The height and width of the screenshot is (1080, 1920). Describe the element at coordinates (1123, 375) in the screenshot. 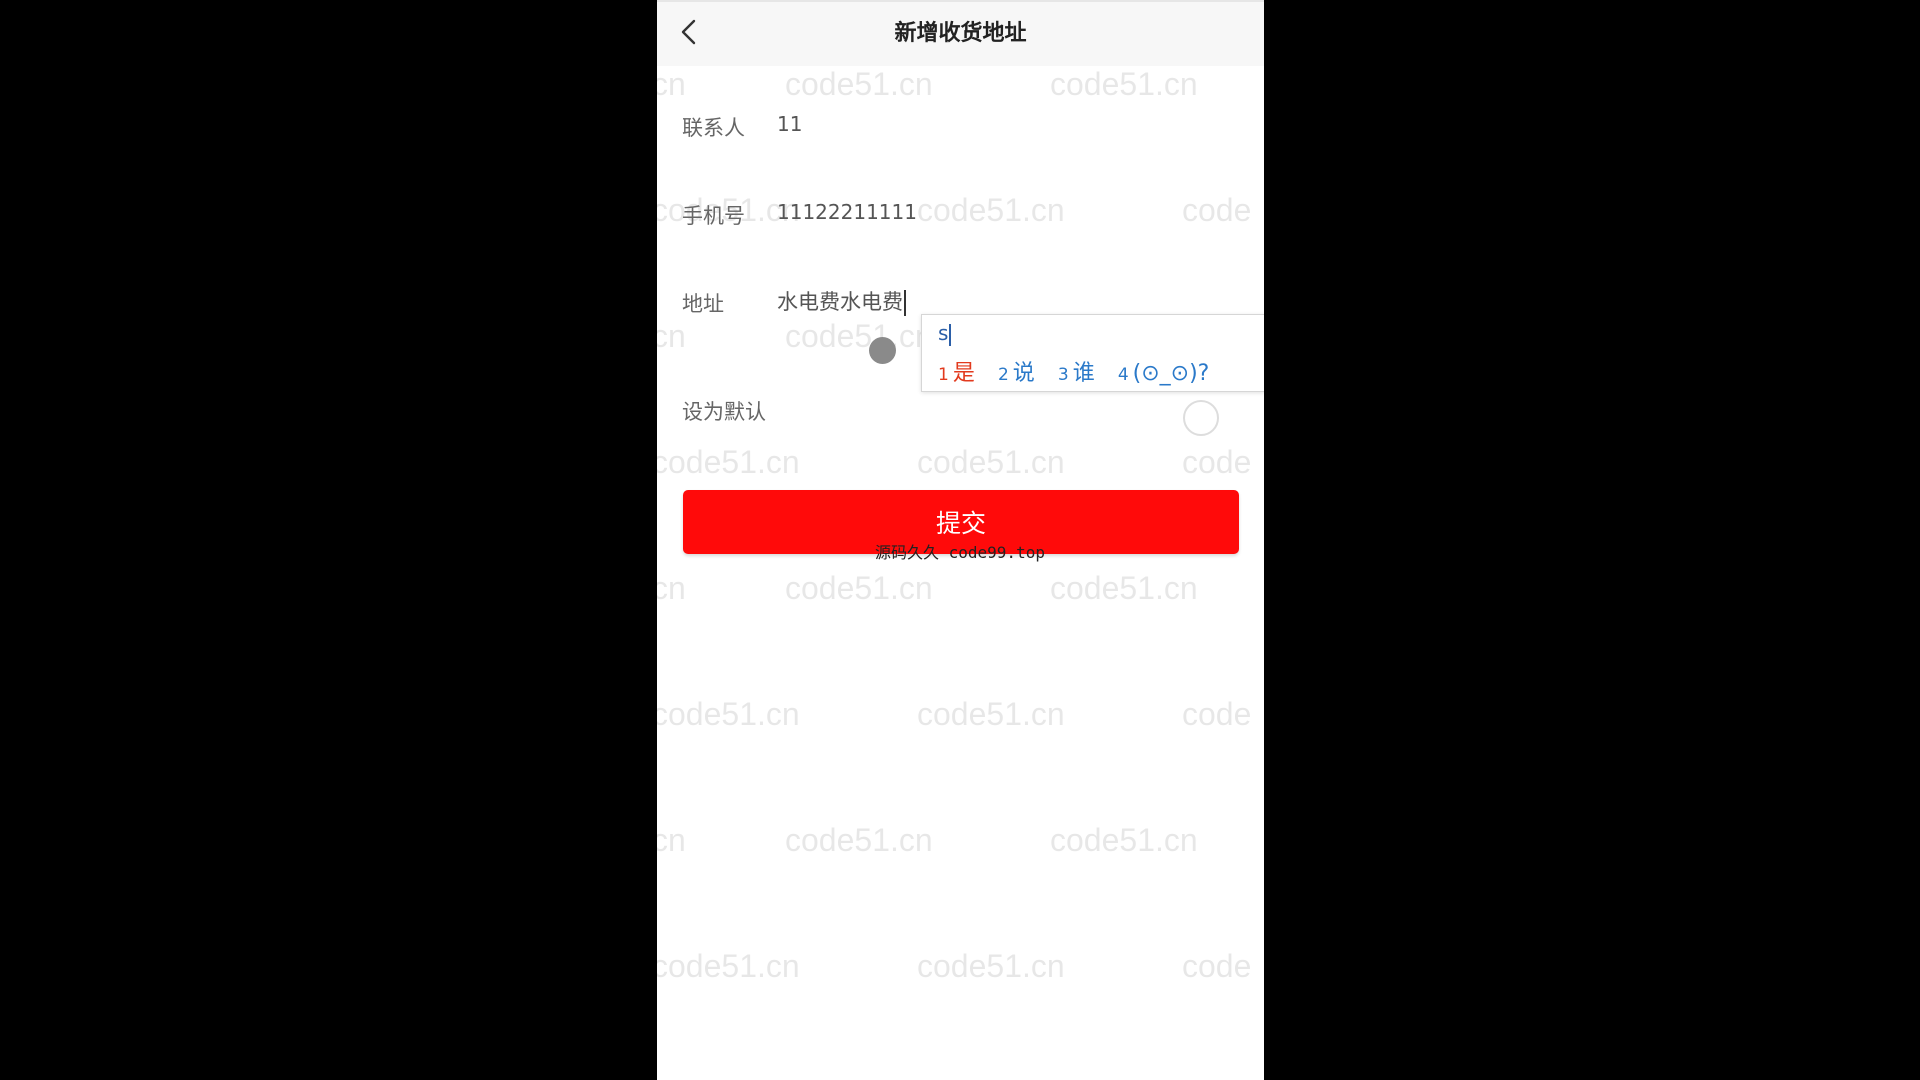

I see `ime-candidate-index: 4` at that location.